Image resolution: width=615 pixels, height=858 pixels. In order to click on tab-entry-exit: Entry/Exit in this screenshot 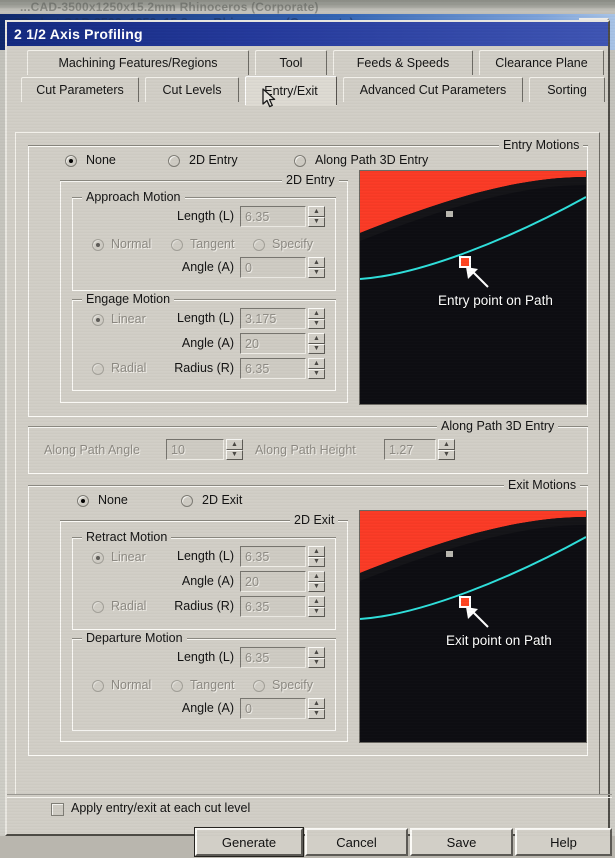, I will do `click(291, 90)`.